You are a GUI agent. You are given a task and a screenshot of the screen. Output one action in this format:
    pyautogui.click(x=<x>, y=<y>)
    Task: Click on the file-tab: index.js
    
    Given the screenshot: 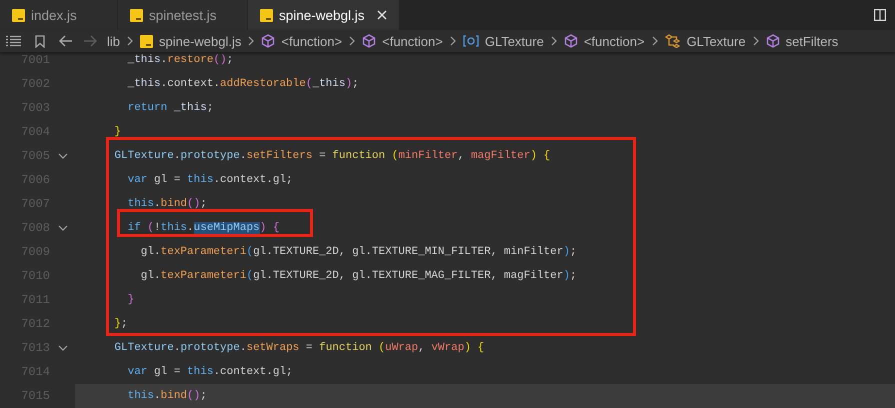 What is the action you would take?
    pyautogui.click(x=59, y=15)
    